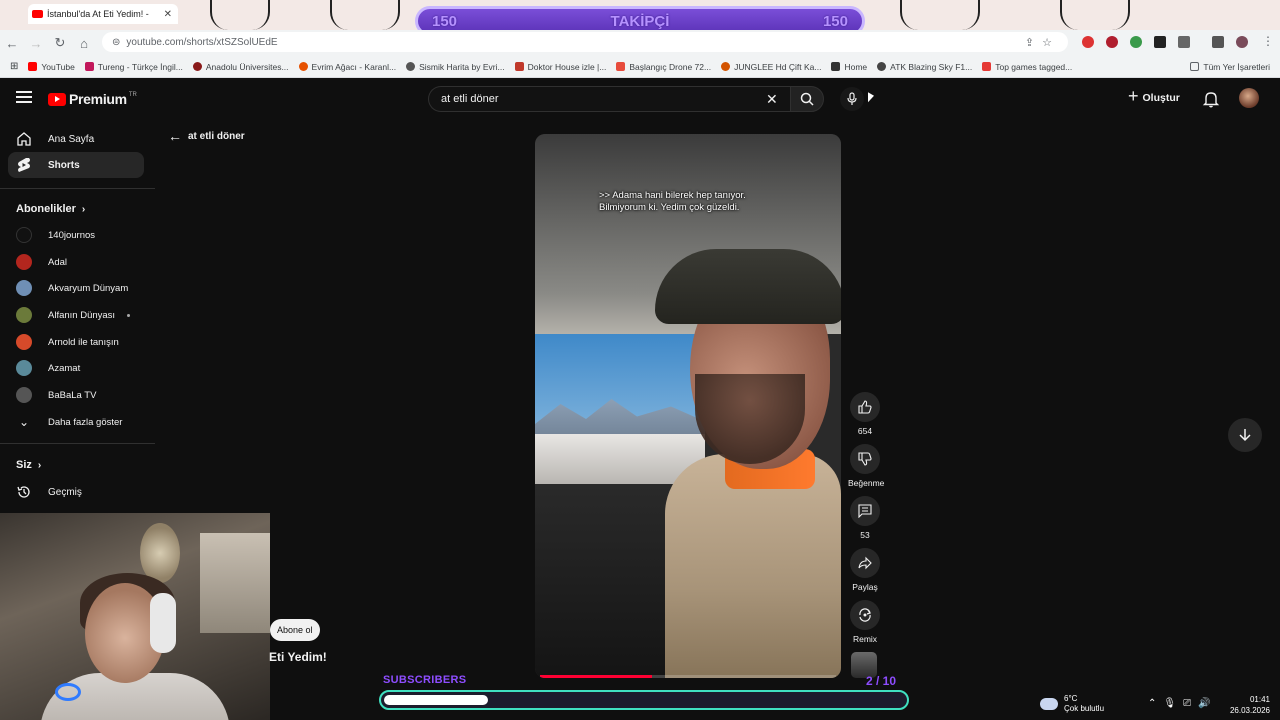 The height and width of the screenshot is (720, 1280). I want to click on address-bar-actions: ⇪☆, so click(1042, 42).